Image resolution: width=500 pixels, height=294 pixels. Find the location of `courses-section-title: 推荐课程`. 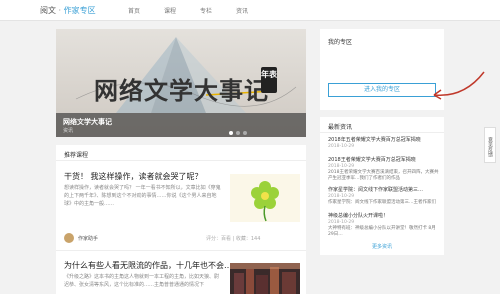

courses-section-title: 推荐课程 is located at coordinates (76, 155).